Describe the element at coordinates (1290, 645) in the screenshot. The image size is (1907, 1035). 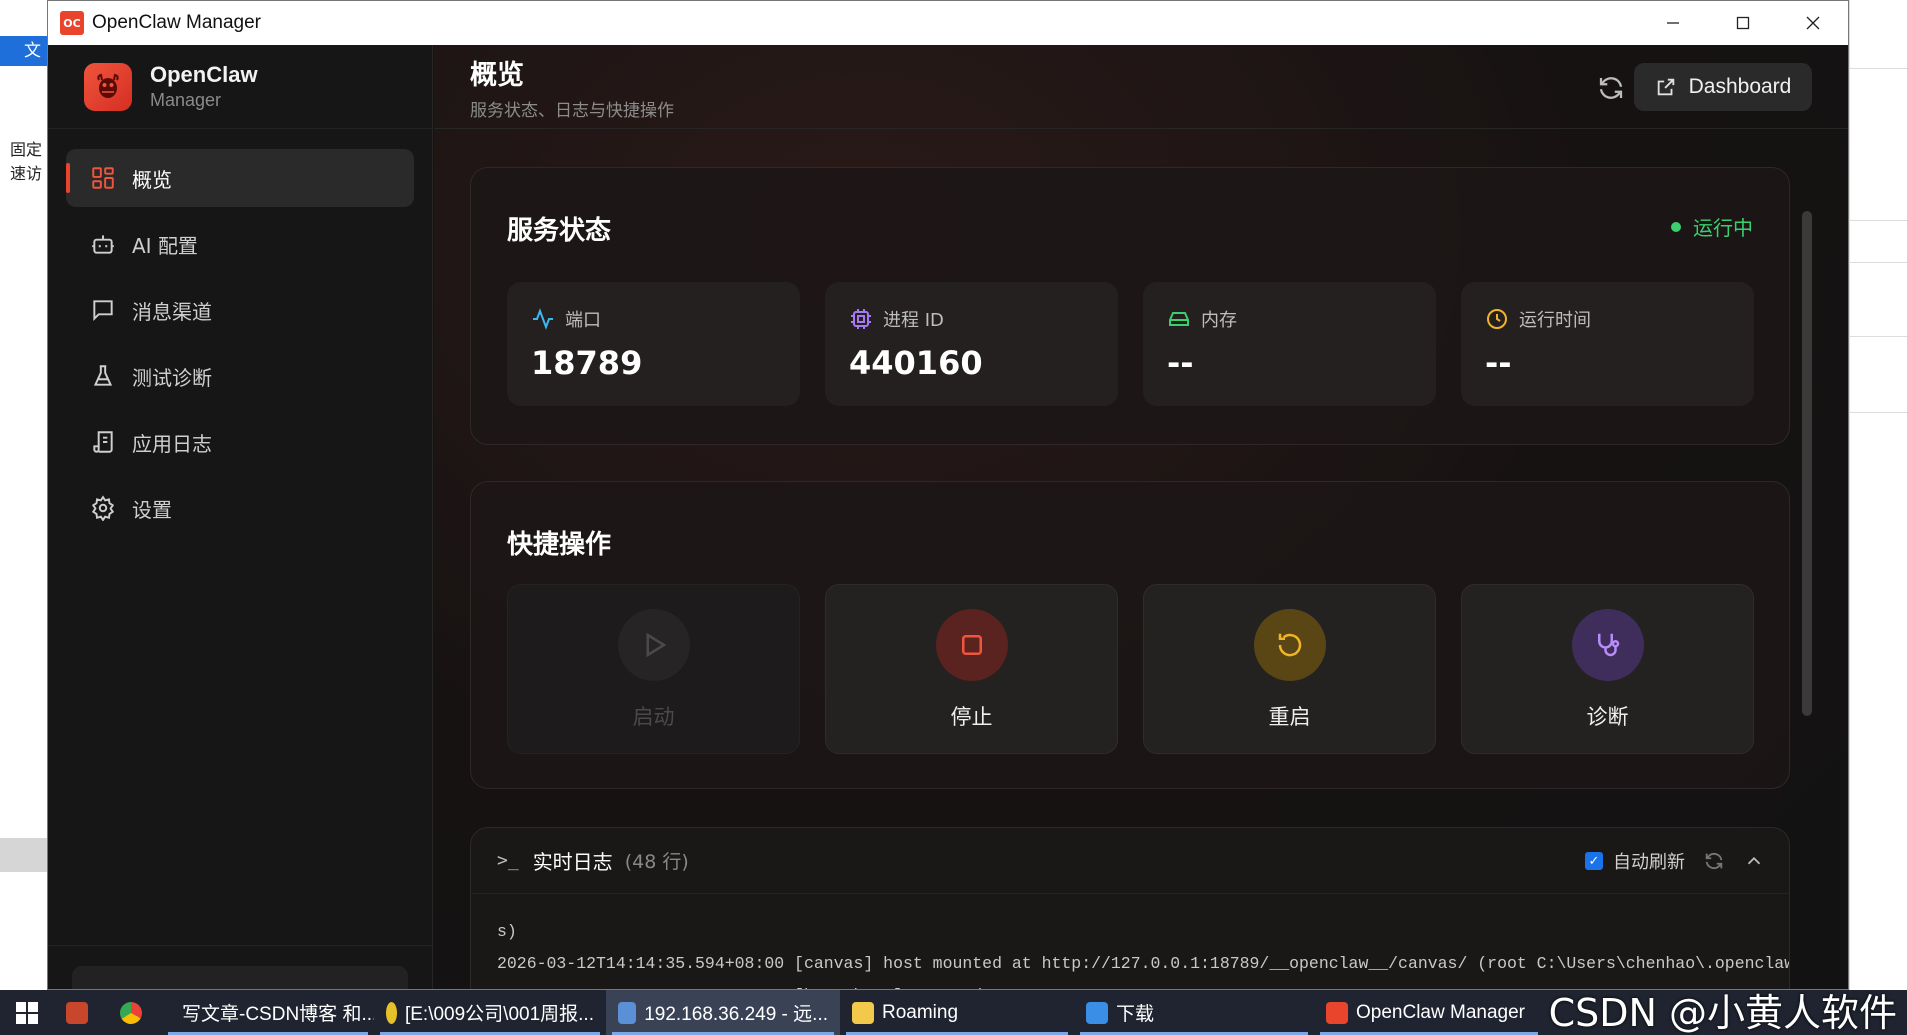
I see `restart-icon` at that location.